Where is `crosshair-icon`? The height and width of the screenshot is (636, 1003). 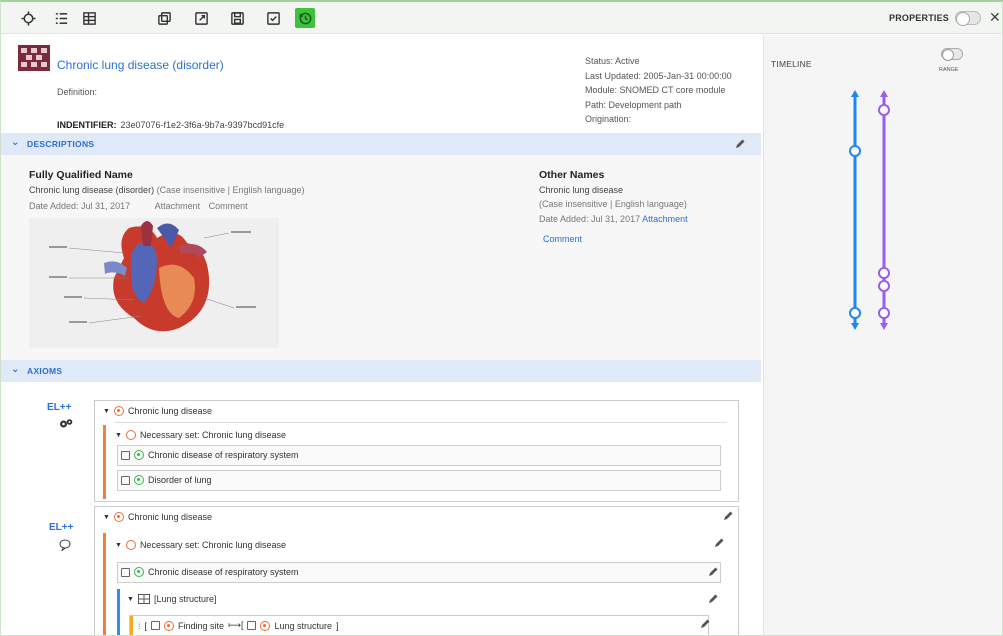
crosshair-icon is located at coordinates (28, 18).